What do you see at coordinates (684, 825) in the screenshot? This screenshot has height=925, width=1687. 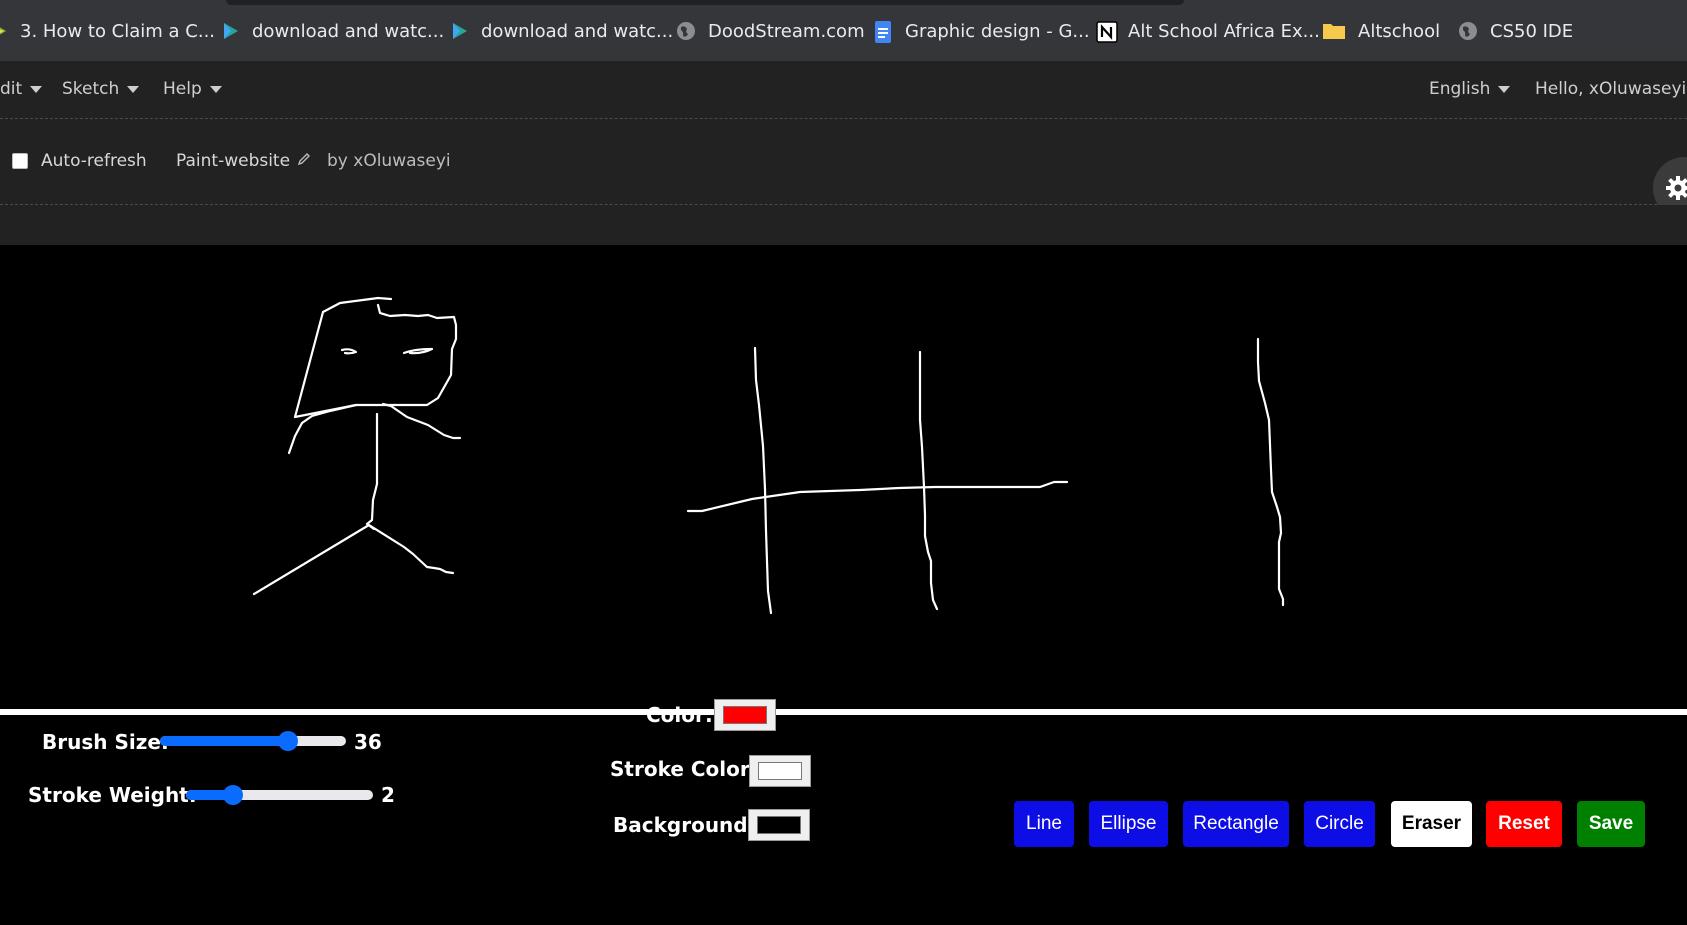 I see `background-label: Background:` at bounding box center [684, 825].